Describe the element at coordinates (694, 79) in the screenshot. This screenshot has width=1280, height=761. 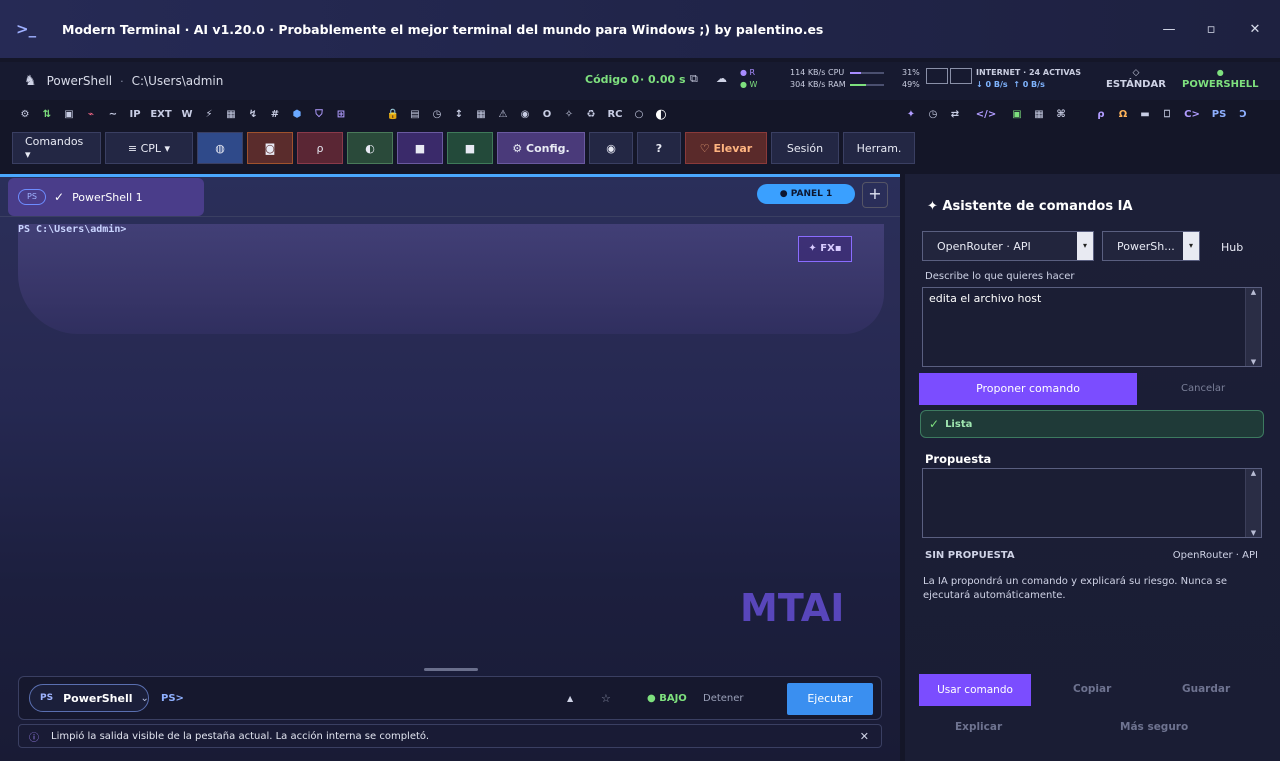
I see `copy-icon: ⧉` at that location.